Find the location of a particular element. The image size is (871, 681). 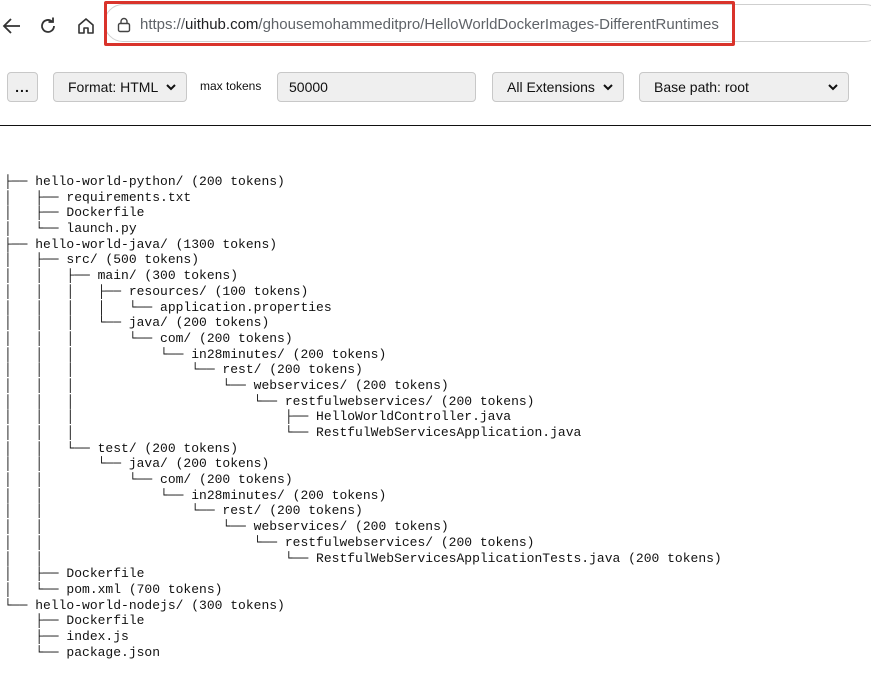

url-host: uithub.com is located at coordinates (222, 24).